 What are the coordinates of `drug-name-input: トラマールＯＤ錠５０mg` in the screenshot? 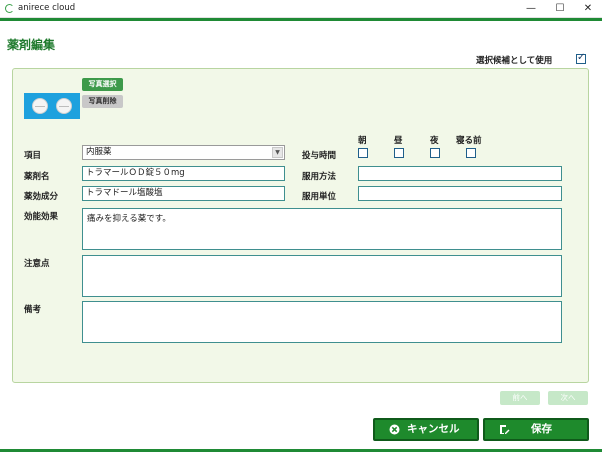 It's located at (183, 173).